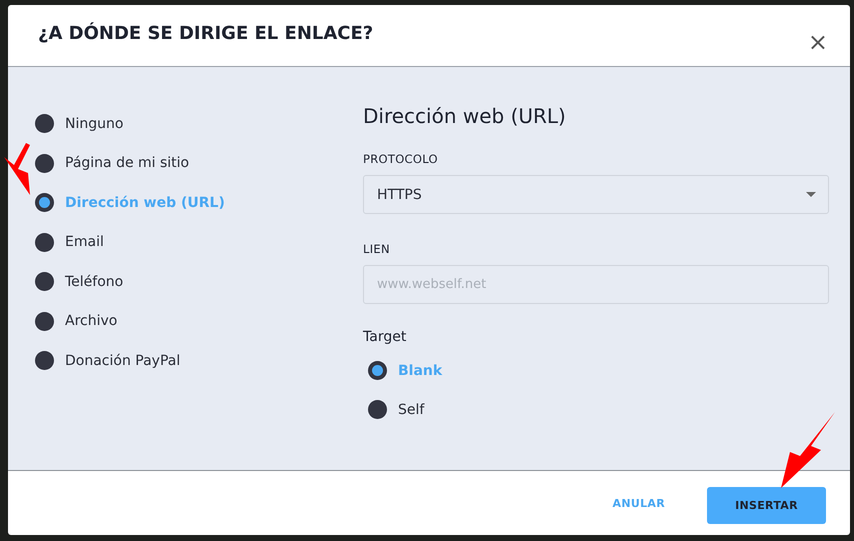 This screenshot has height=541, width=854. What do you see at coordinates (385, 337) in the screenshot?
I see `field-label: Target` at bounding box center [385, 337].